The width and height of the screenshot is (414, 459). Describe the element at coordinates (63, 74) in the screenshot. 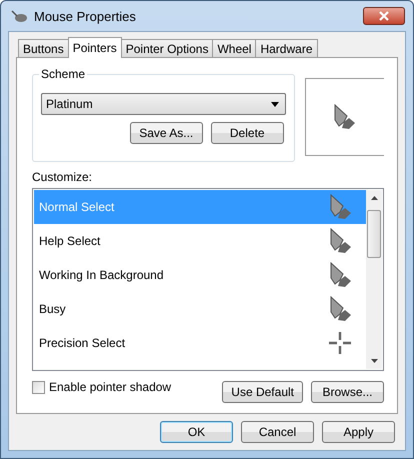

I see `group-label: Scheme` at that location.